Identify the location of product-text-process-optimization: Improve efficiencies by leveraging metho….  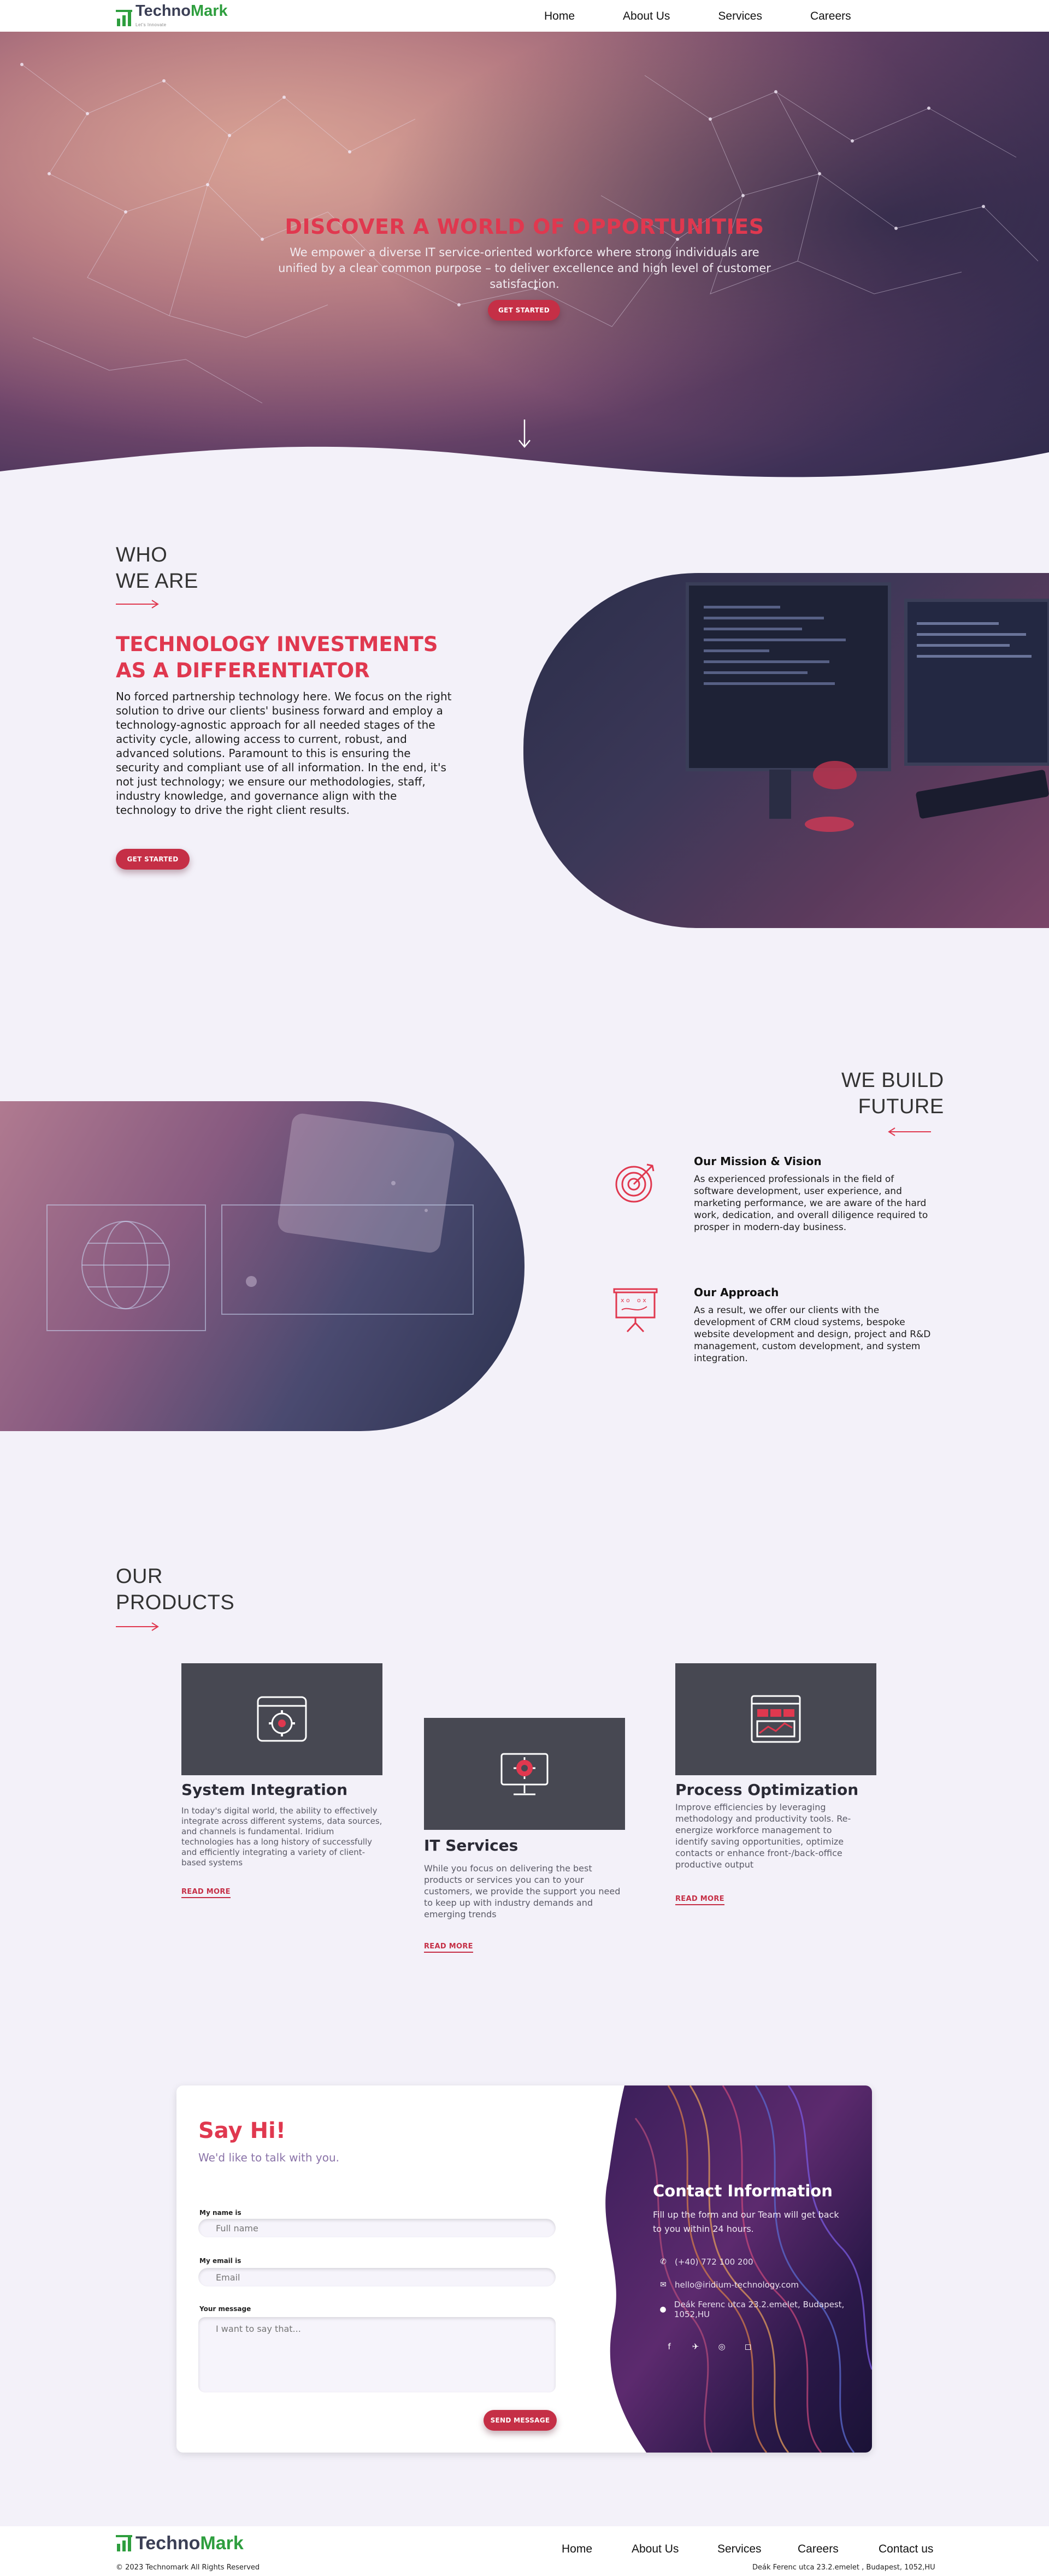
(763, 1836).